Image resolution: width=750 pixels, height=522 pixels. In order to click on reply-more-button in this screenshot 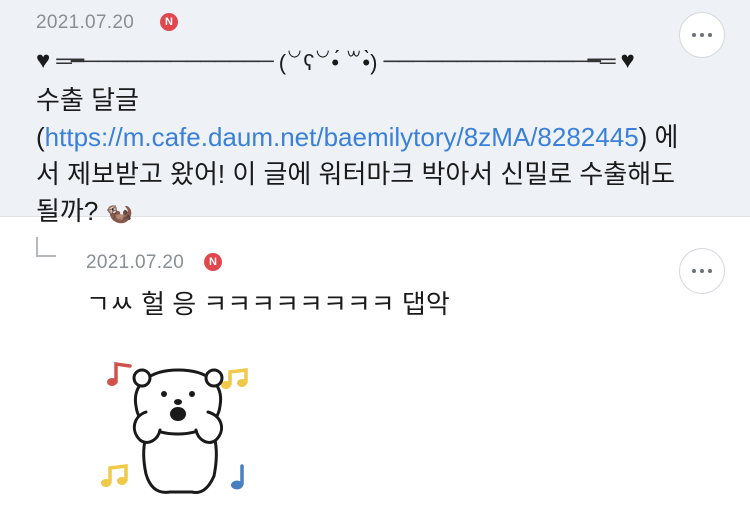, I will do `click(702, 271)`.